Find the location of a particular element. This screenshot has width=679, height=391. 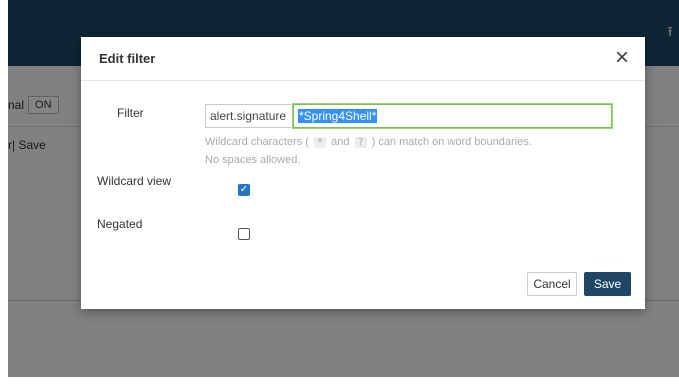

close-icon: × is located at coordinates (622, 58).